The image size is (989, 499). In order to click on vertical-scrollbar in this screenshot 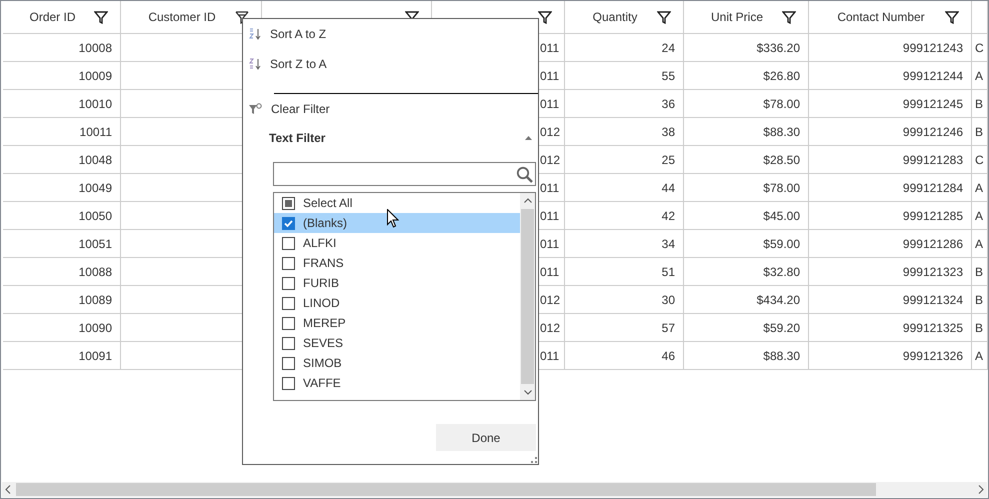, I will do `click(527, 296)`.